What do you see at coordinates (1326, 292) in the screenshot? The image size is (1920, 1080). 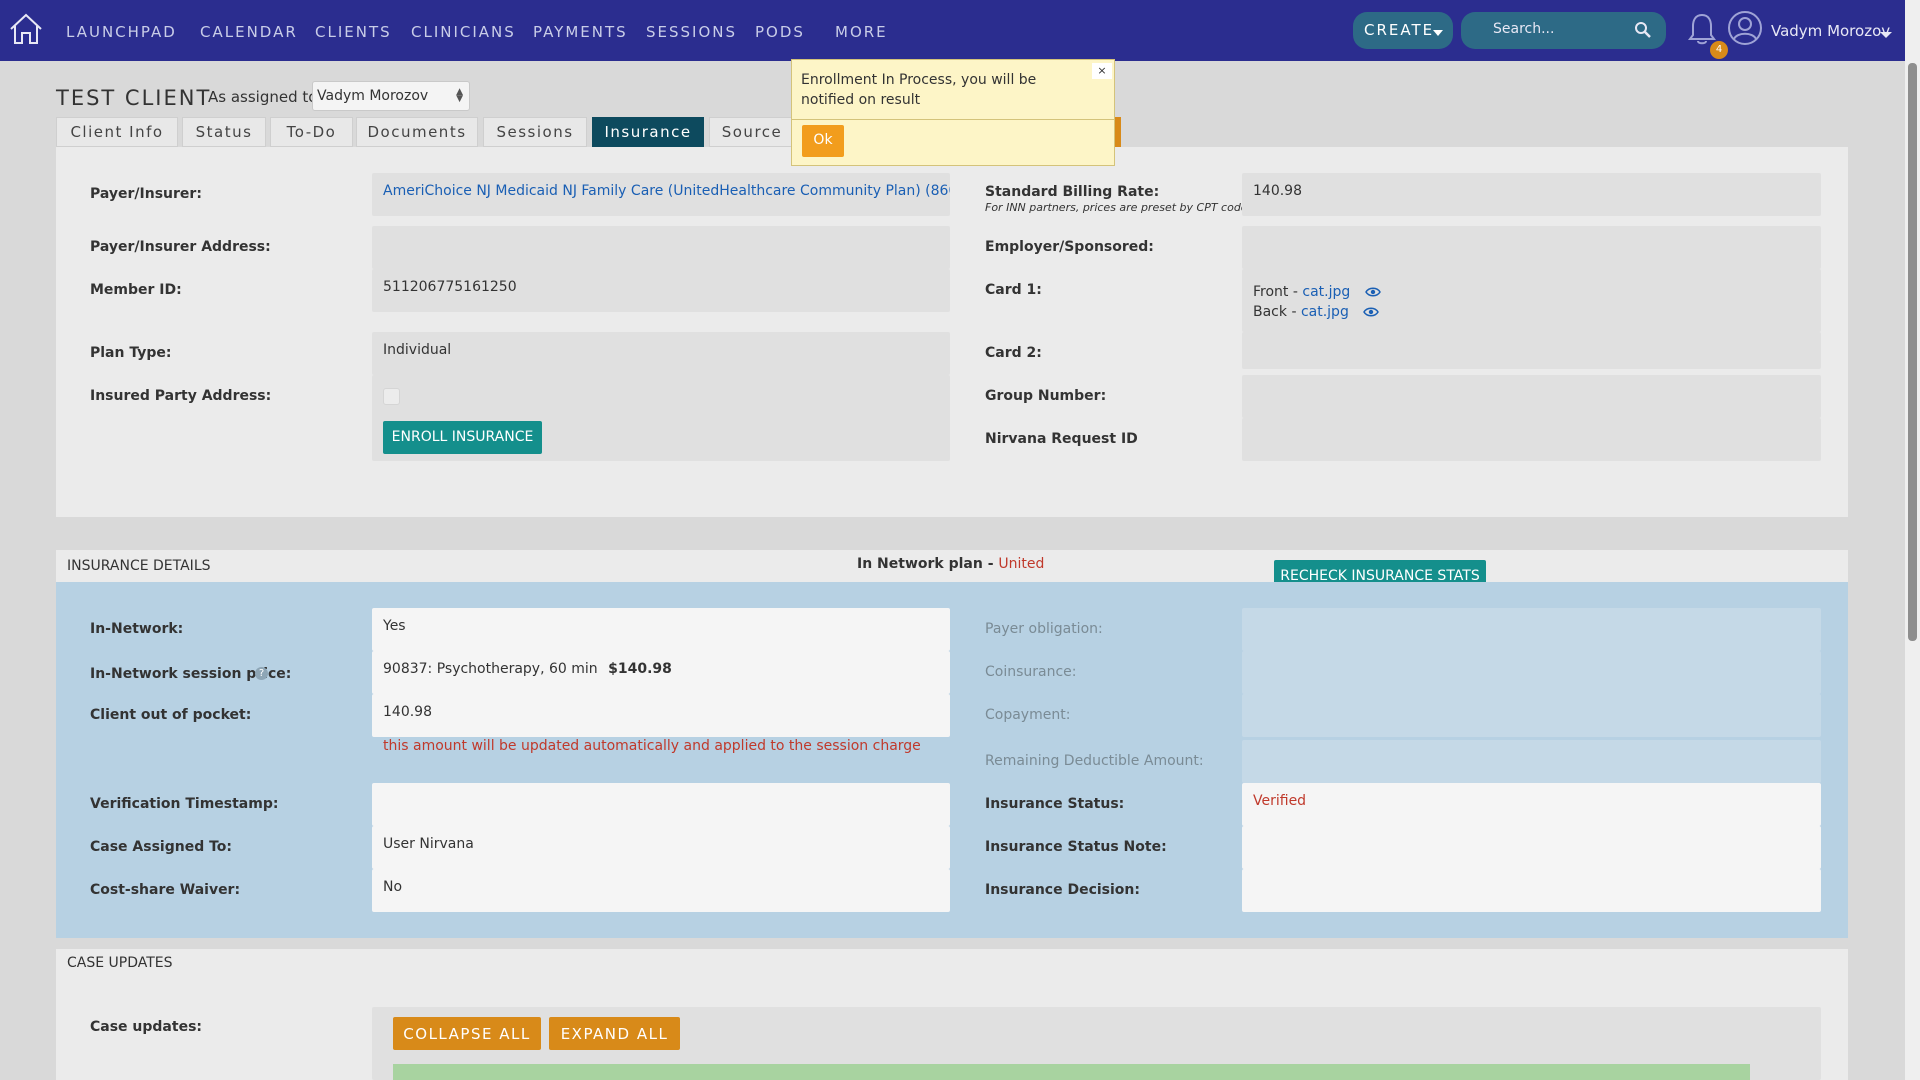 I see `card1-front-link: cat.jpg` at bounding box center [1326, 292].